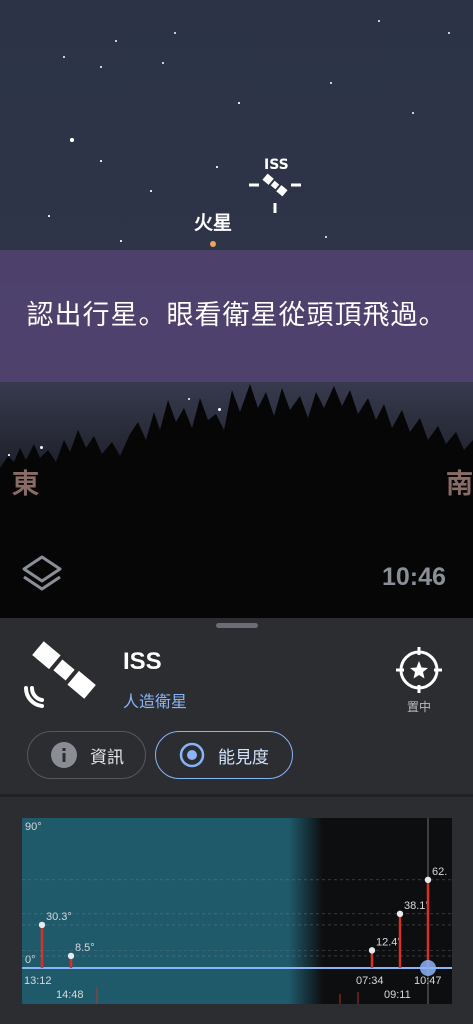 Image resolution: width=473 pixels, height=1024 pixels. I want to click on center-button: 置中, so click(419, 683).